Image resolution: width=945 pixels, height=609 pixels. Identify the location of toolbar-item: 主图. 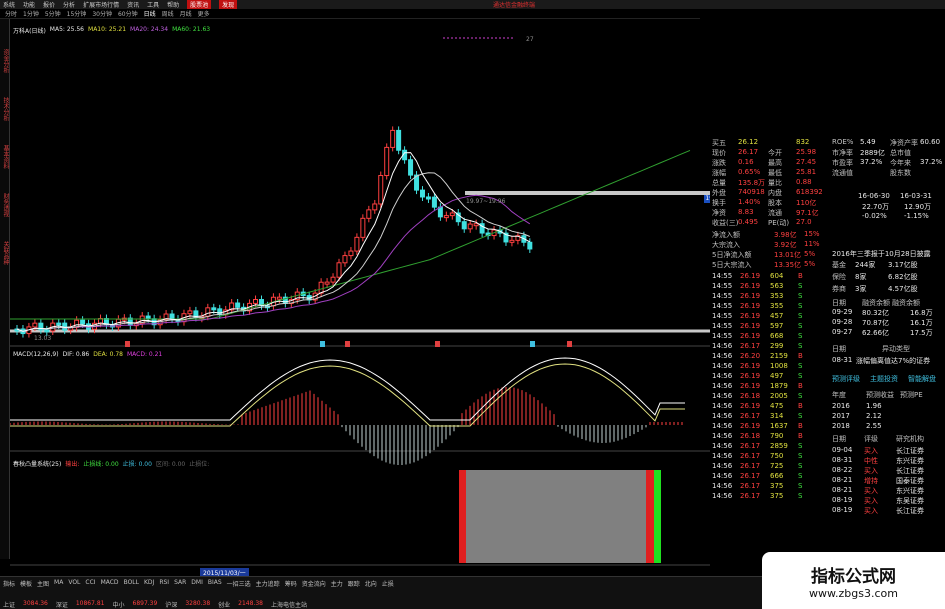
(43, 583).